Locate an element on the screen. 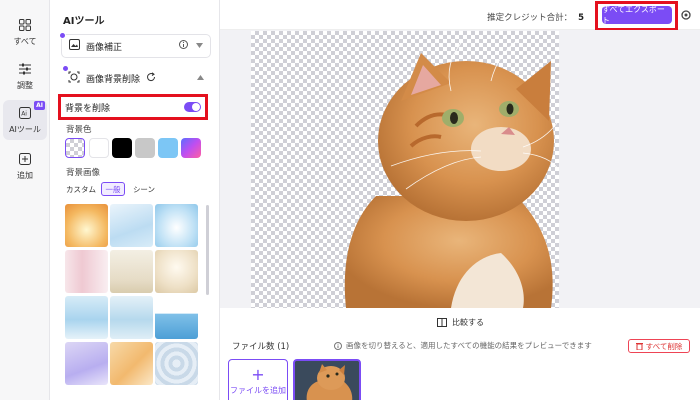  left-rail: すべて 調整 AI Ai AIツール 追加 is located at coordinates (25, 200).